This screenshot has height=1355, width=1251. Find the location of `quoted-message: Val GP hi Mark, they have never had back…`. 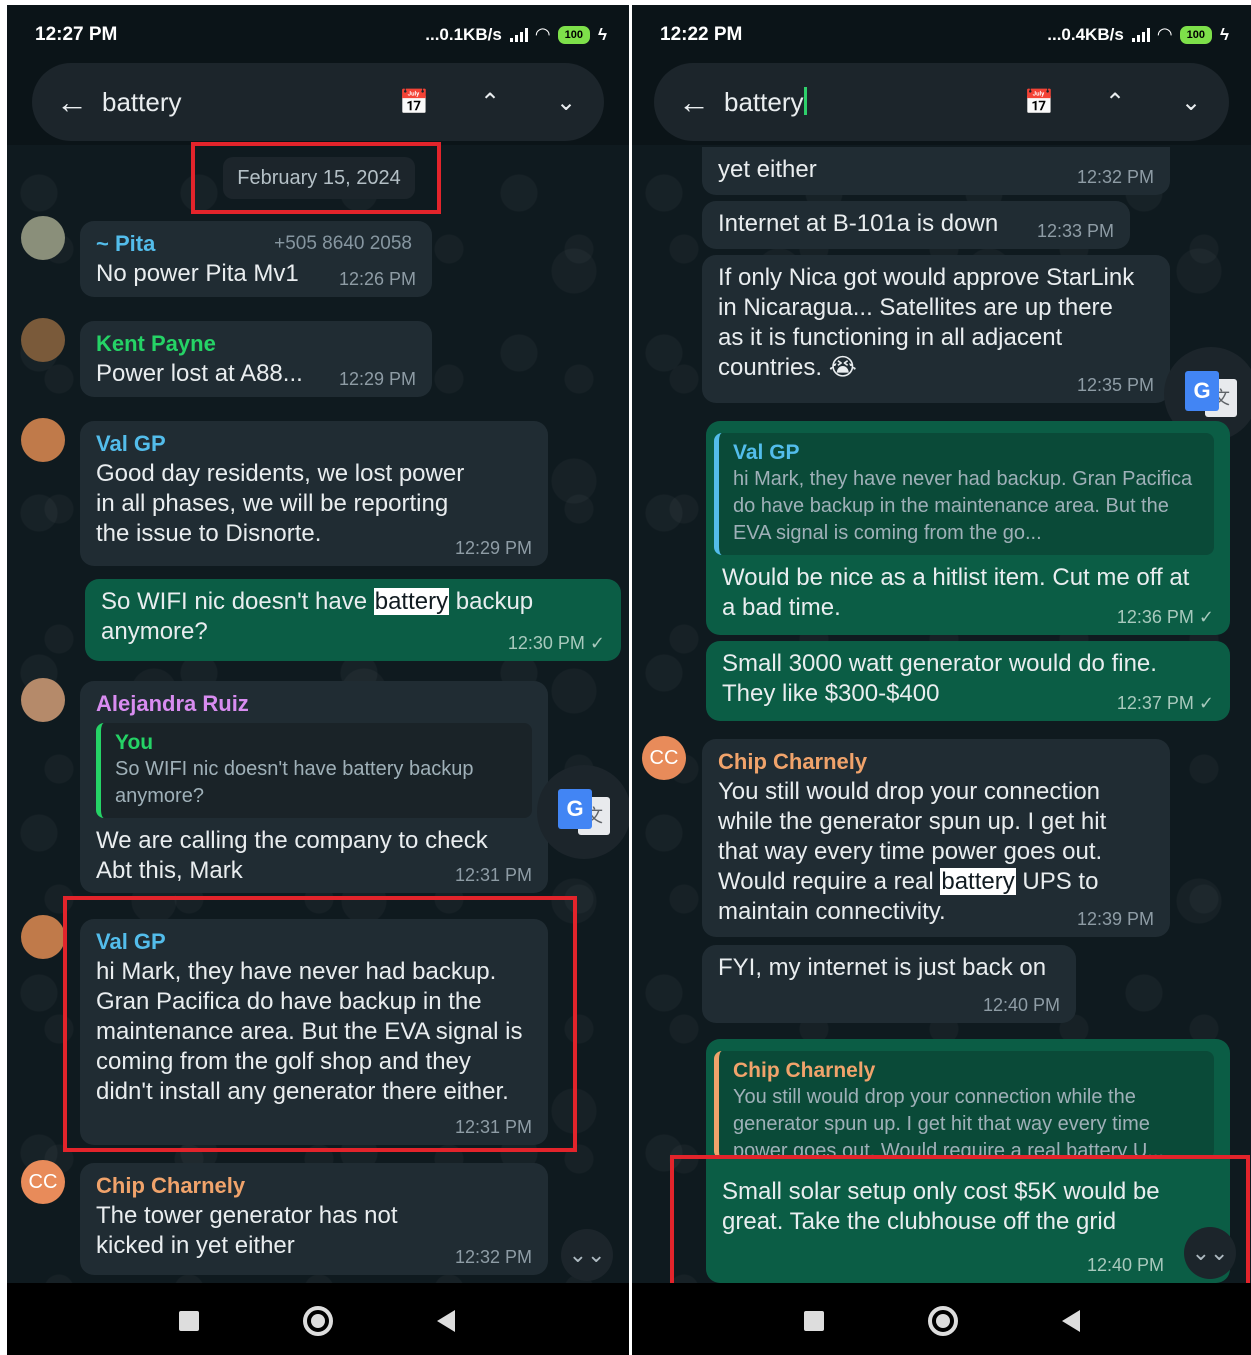

quoted-message: Val GP hi Mark, they have never had back… is located at coordinates (964, 494).